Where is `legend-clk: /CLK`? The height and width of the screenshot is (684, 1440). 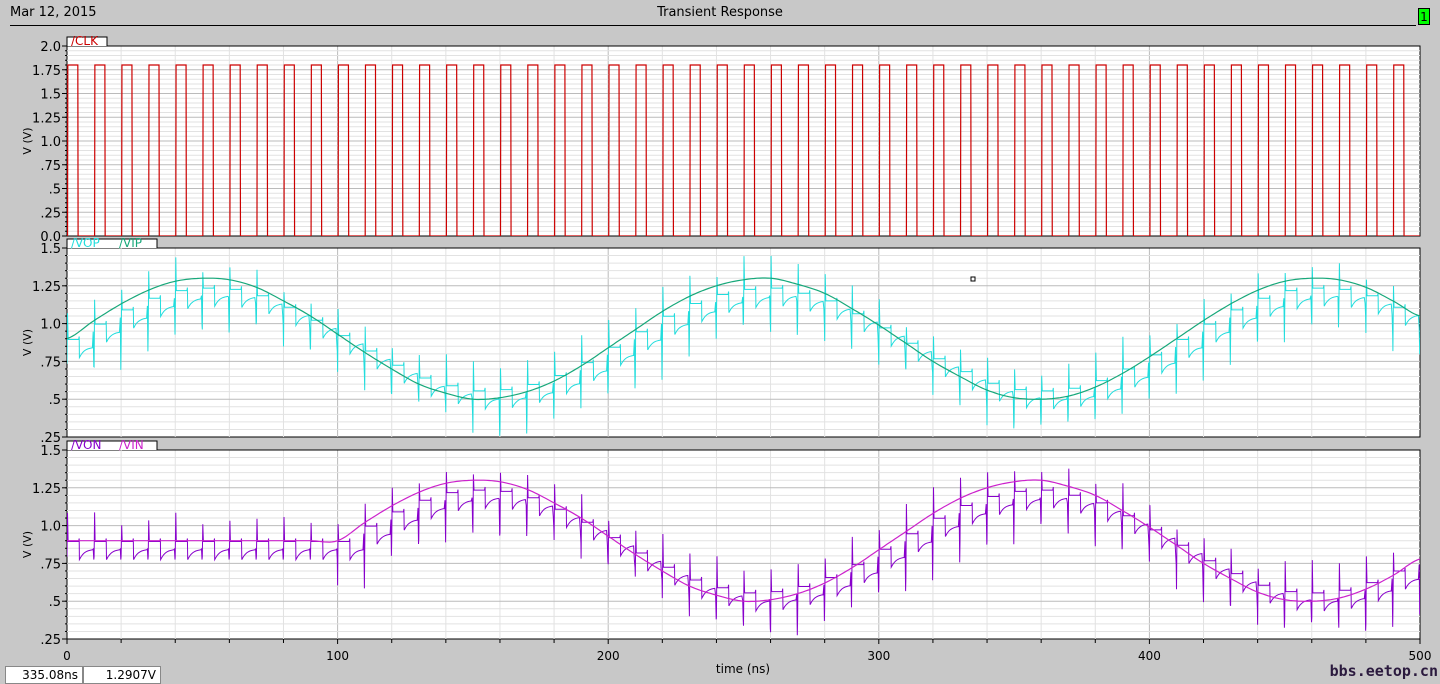 legend-clk: /CLK is located at coordinates (85, 41).